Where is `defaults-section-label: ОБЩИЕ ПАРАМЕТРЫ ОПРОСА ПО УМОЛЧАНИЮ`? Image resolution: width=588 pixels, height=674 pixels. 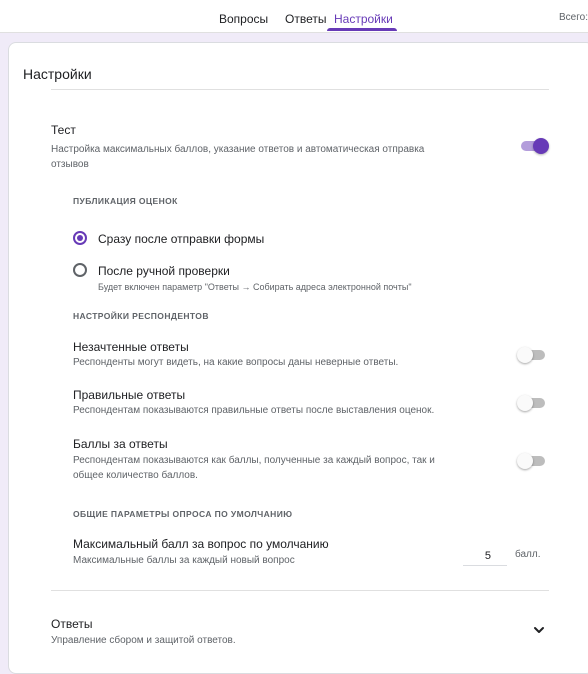
defaults-section-label: ОБЩИЕ ПАРАМЕТРЫ ОПРОСА ПО УМОЛЧАНИЮ is located at coordinates (183, 514).